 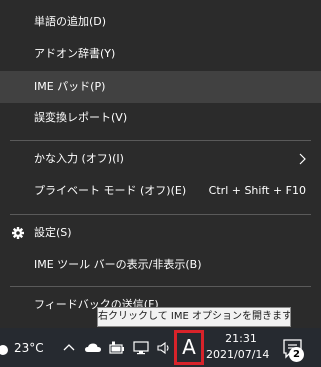 I want to click on menu-item-label: 設定(S), so click(x=53, y=232).